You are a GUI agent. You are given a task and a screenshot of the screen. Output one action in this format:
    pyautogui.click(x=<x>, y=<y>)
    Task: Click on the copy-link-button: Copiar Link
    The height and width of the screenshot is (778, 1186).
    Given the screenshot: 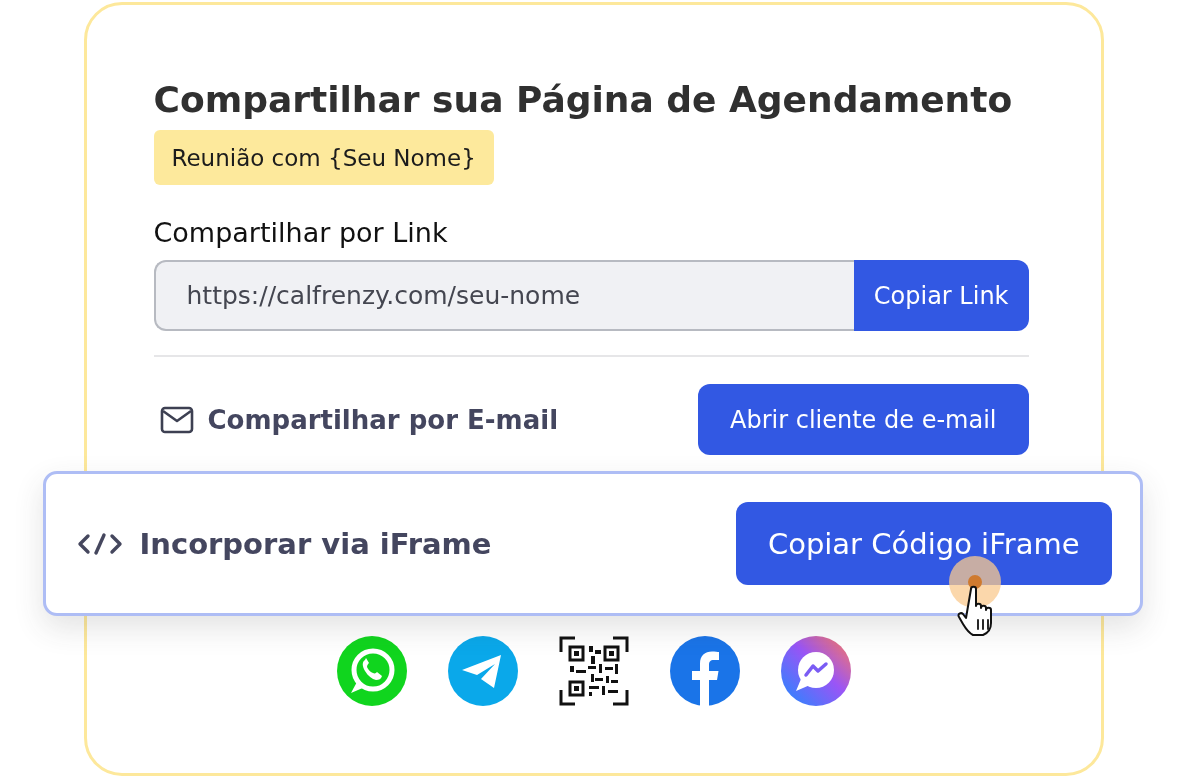 What is the action you would take?
    pyautogui.click(x=941, y=295)
    